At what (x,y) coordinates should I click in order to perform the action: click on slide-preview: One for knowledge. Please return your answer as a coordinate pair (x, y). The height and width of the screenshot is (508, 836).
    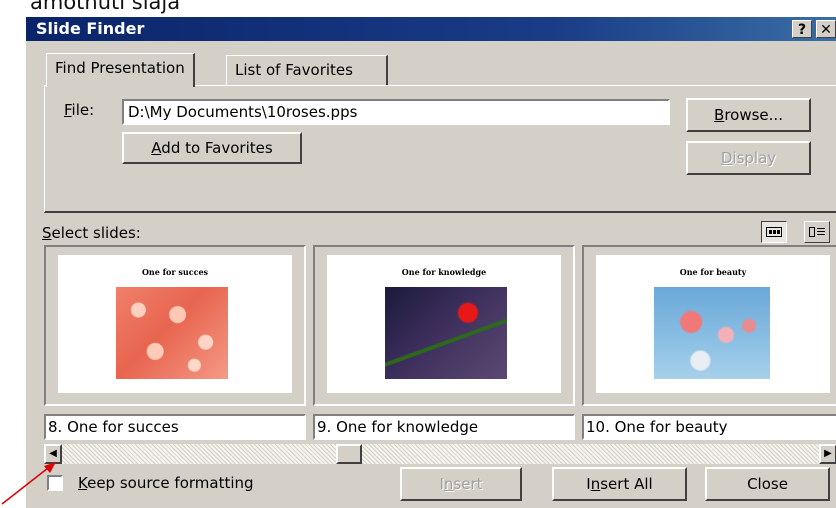
    Looking at the image, I should click on (444, 324).